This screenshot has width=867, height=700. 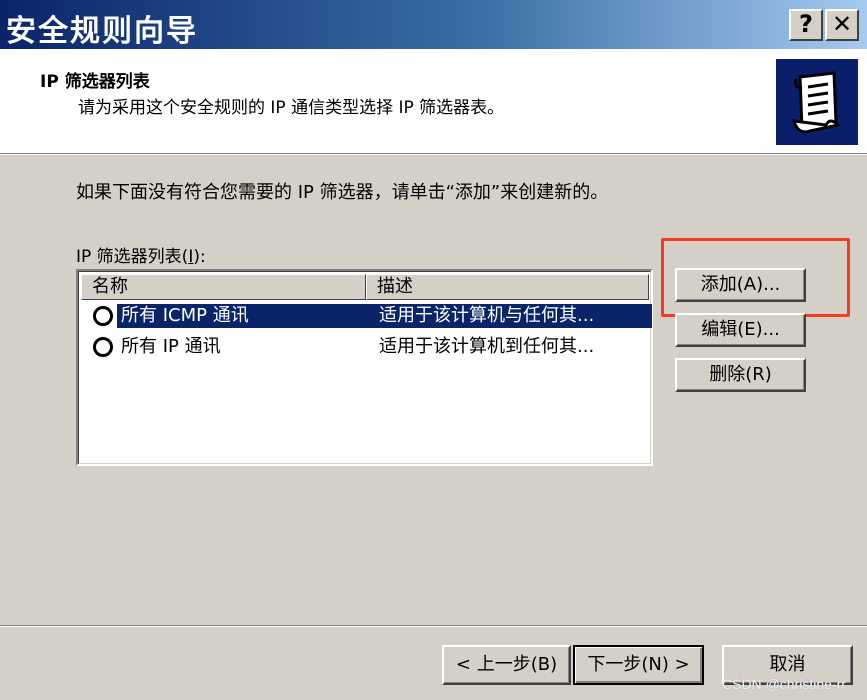 What do you see at coordinates (638, 665) in the screenshot?
I see `next-button: 下一步(N) >` at bounding box center [638, 665].